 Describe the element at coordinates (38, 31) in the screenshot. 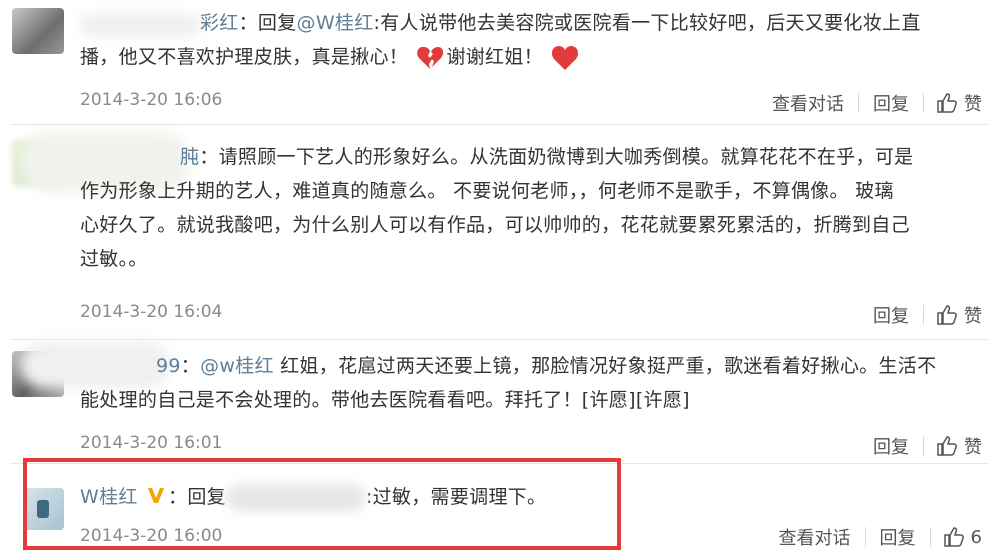

I see `avatar` at that location.